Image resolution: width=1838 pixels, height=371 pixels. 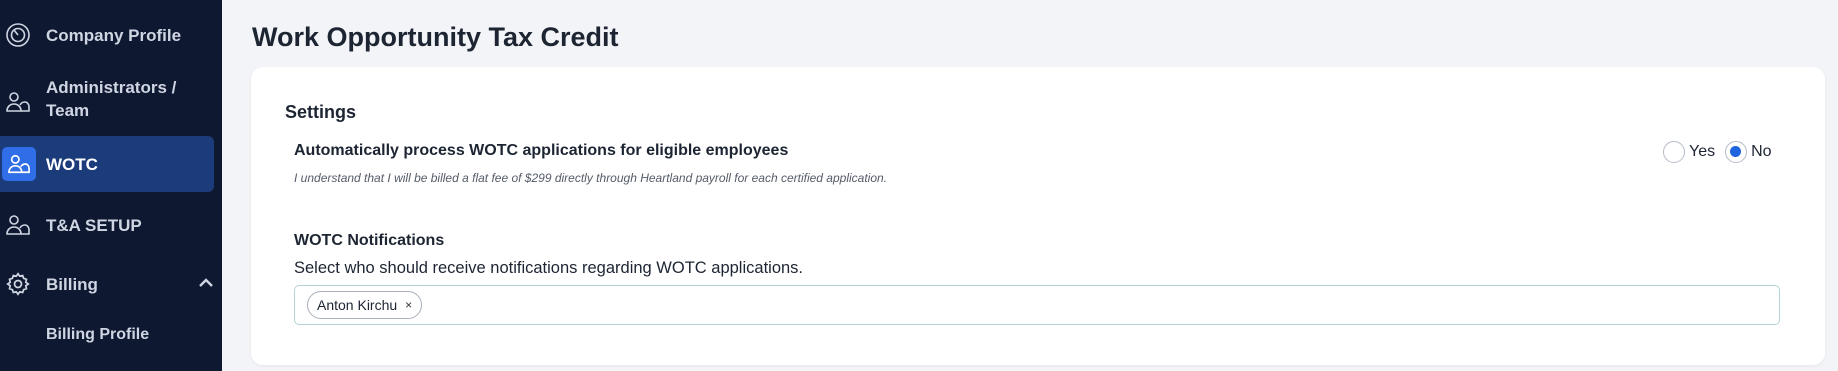 I want to click on sidebar-item-wotc: WOTC, so click(x=107, y=164).